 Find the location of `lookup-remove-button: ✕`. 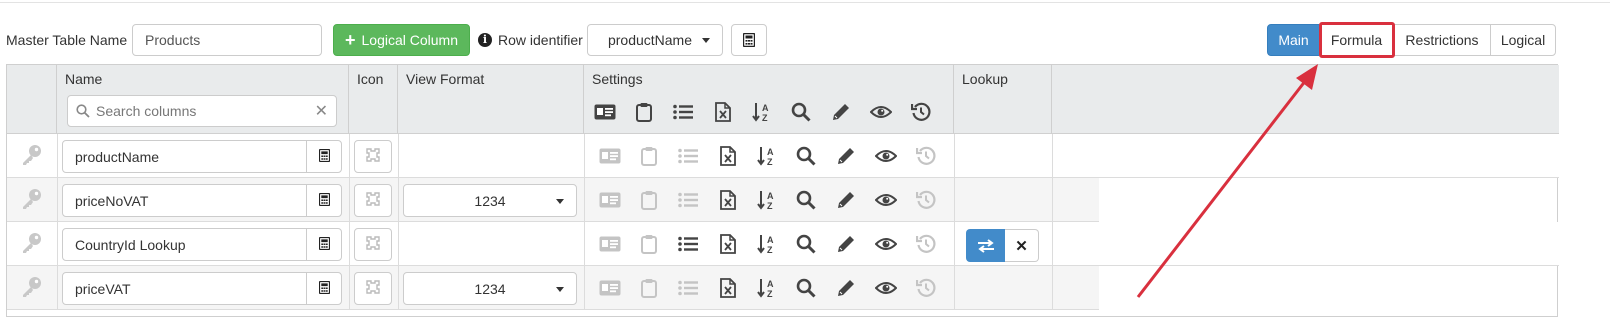

lookup-remove-button: ✕ is located at coordinates (1022, 245).